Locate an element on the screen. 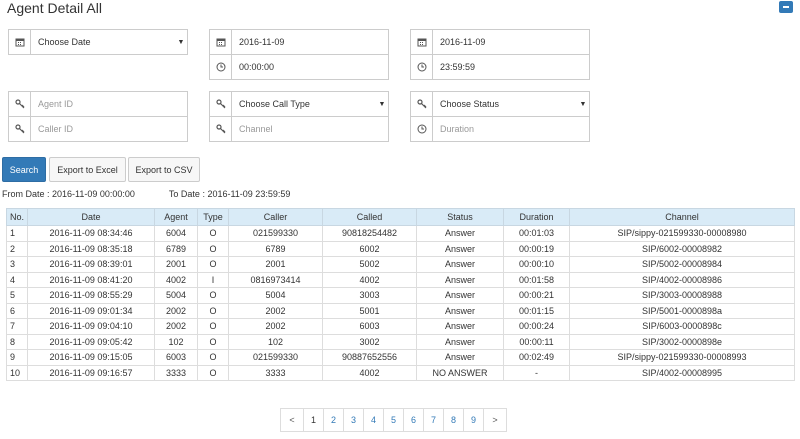 The height and width of the screenshot is (439, 800). table-cell: 2016-11-09 08:35:18 is located at coordinates (91, 248).